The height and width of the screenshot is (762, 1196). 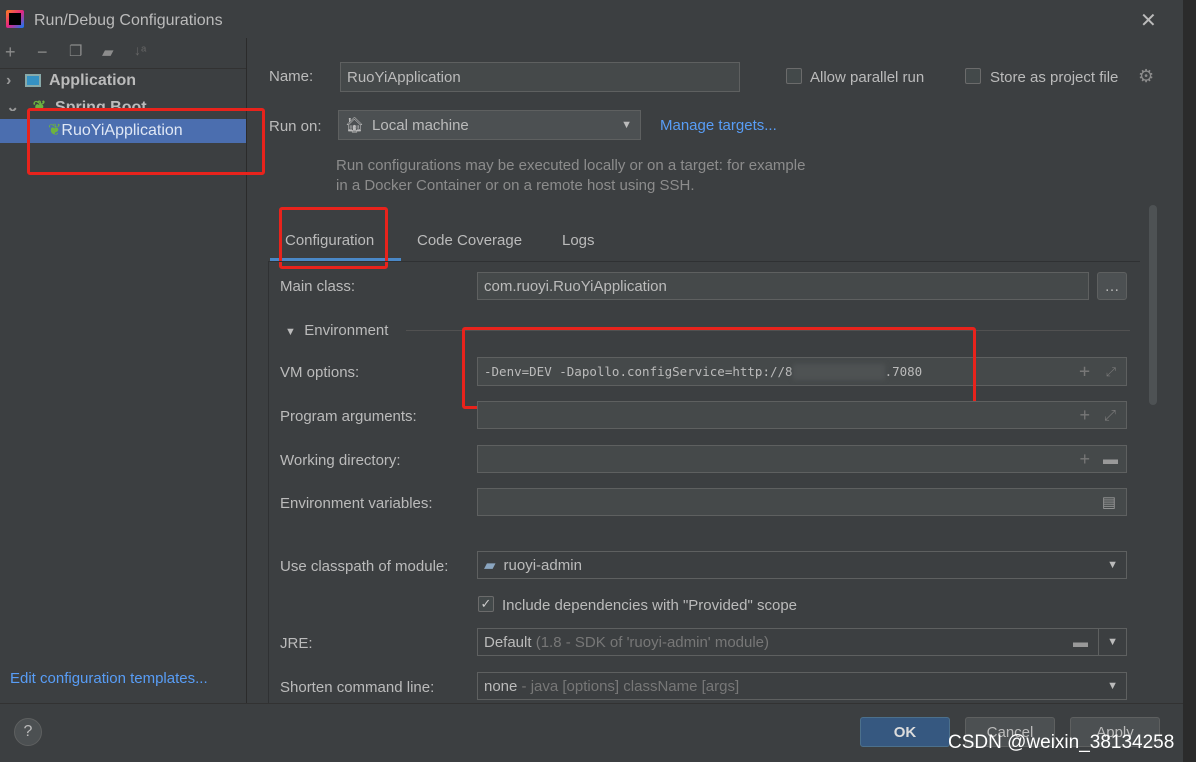 What do you see at coordinates (364, 566) in the screenshot?
I see `classpath-label: Use classpath of module:` at bounding box center [364, 566].